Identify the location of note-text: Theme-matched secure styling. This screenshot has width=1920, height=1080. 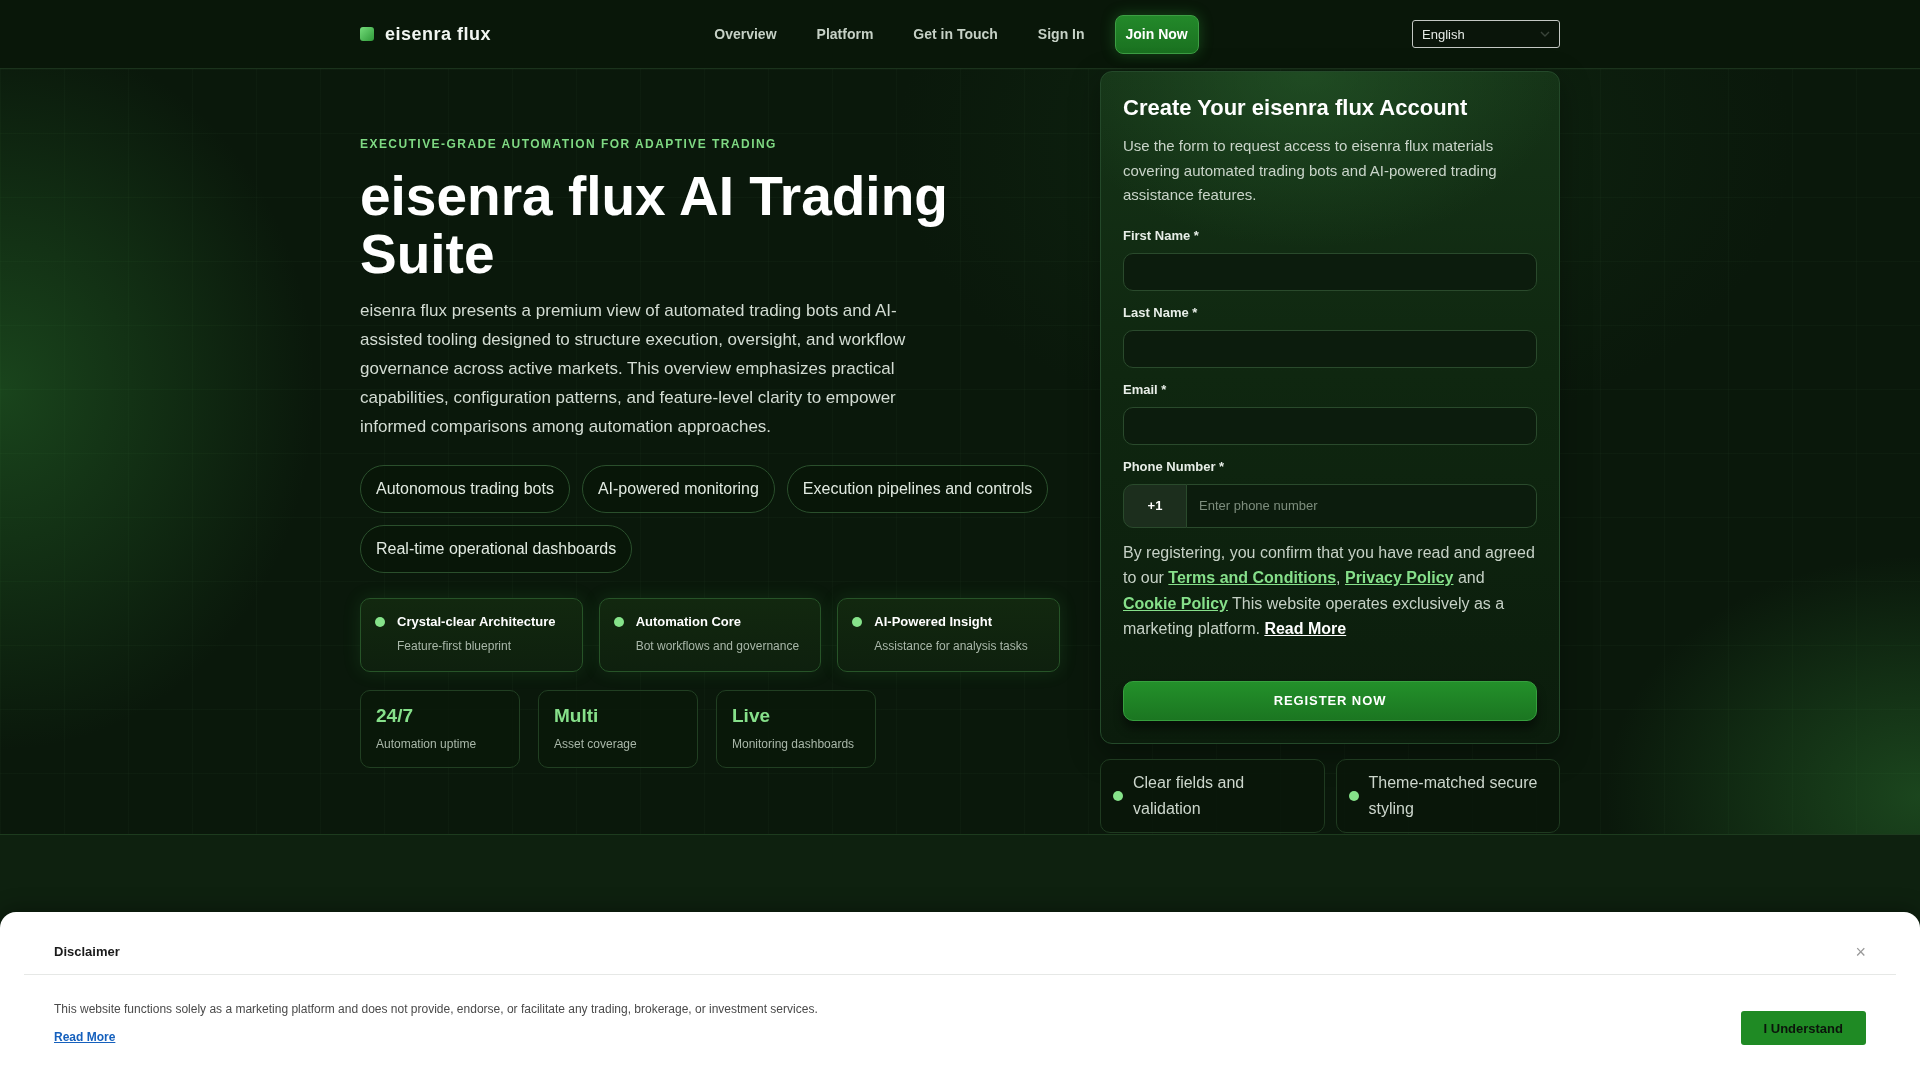
(1453, 795).